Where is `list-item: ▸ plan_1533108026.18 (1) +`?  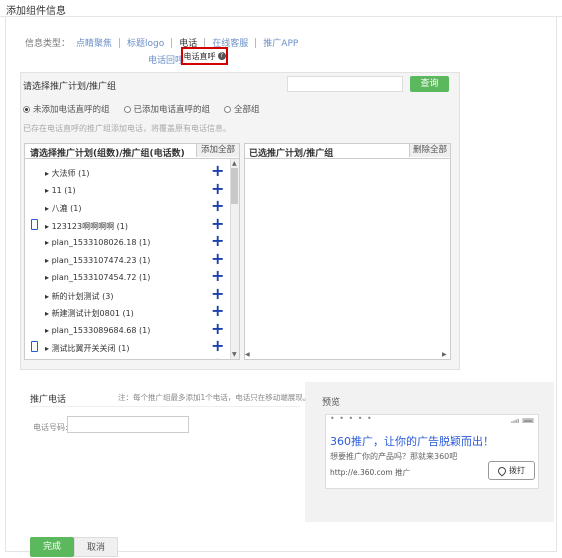
list-item: ▸ plan_1533108026.18 (1) + is located at coordinates (127, 242).